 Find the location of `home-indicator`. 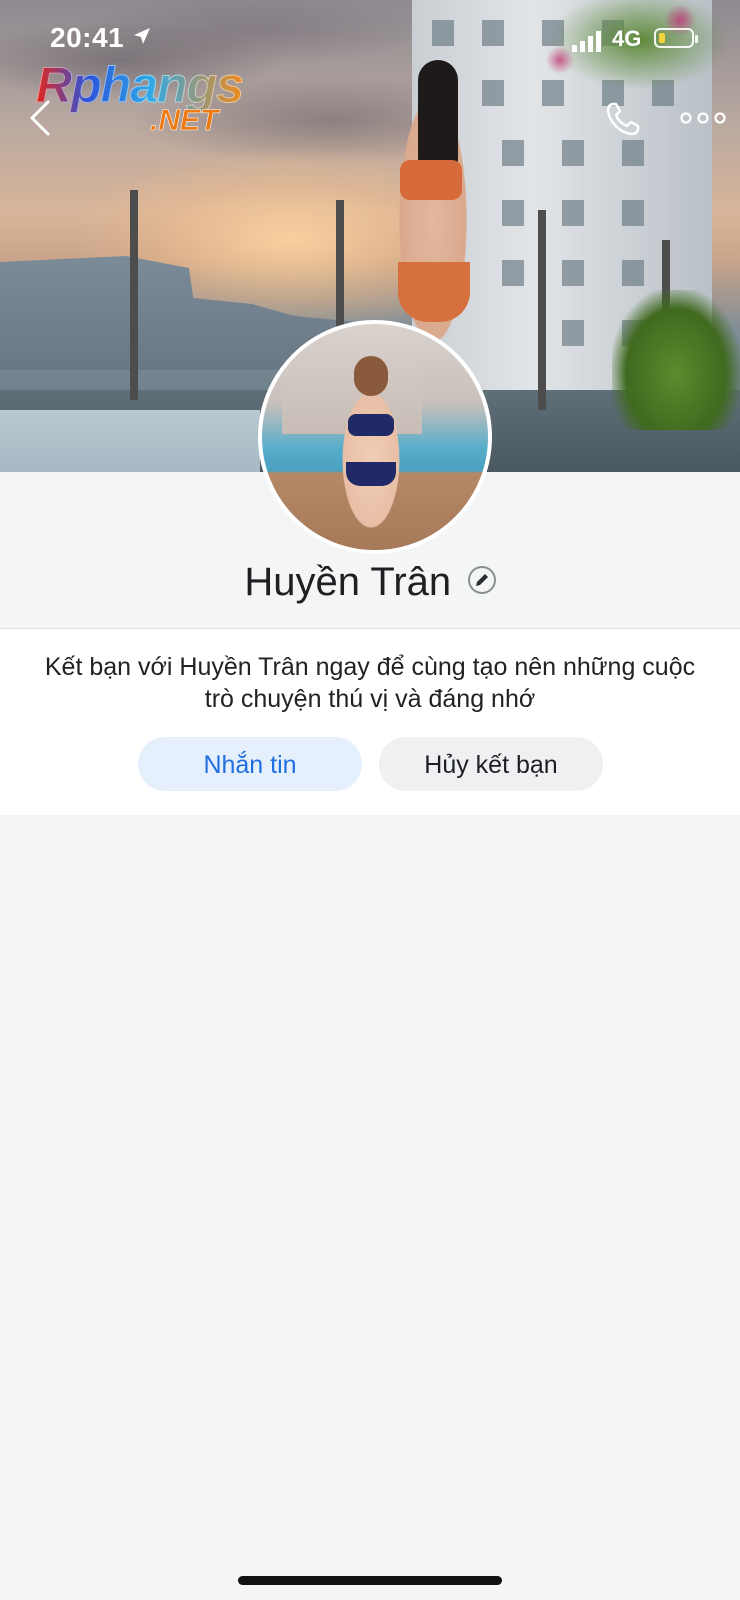

home-indicator is located at coordinates (370, 1580).